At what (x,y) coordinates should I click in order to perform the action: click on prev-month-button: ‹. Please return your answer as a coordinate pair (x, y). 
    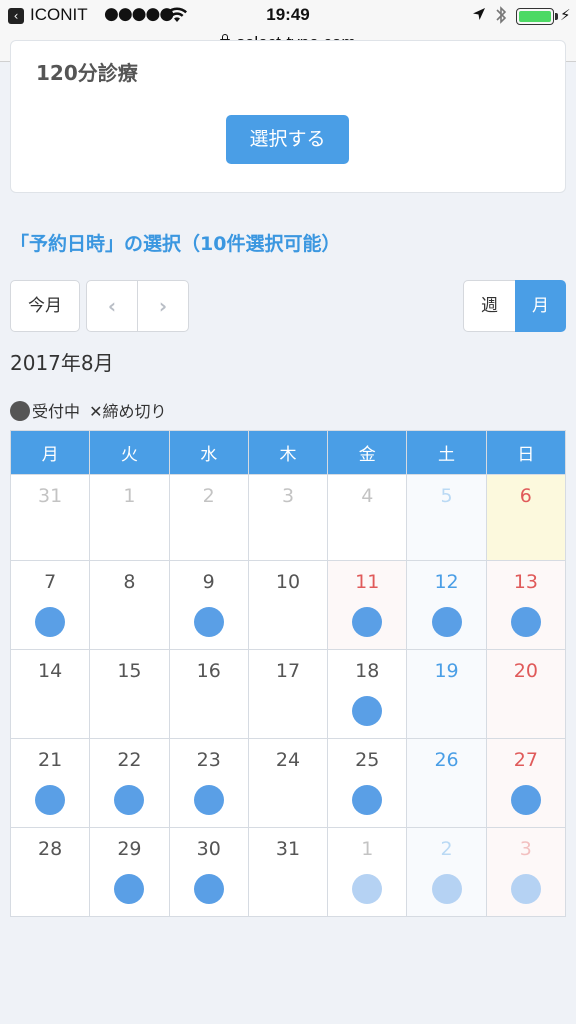
    Looking at the image, I should click on (112, 306).